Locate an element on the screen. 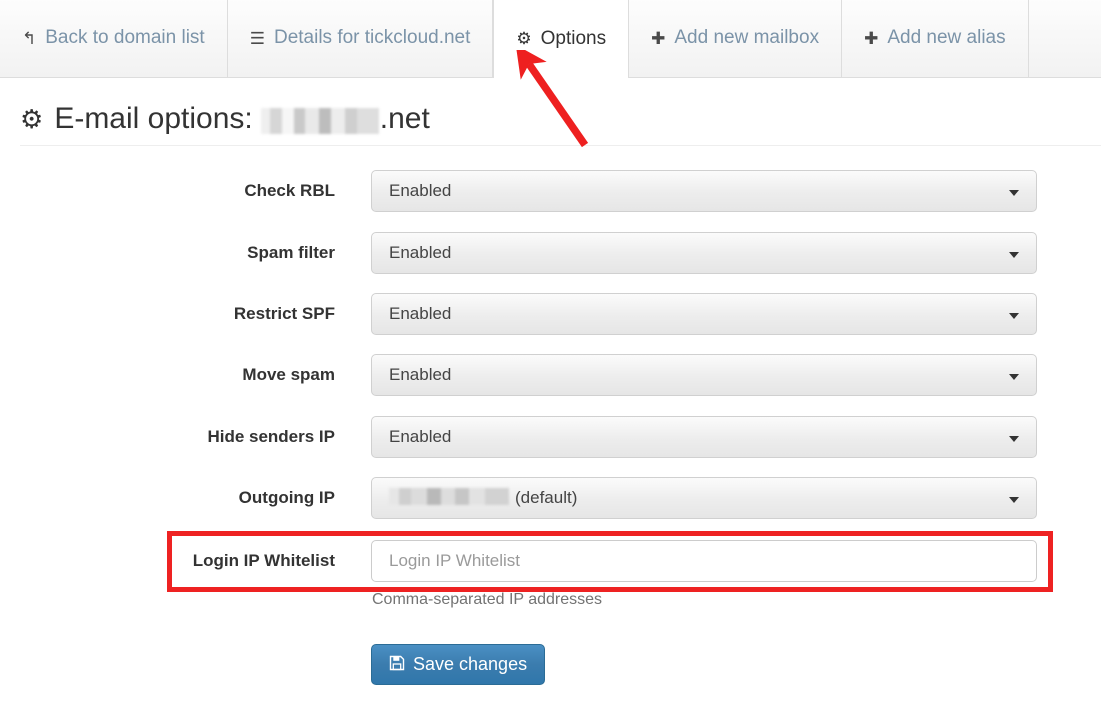 The image size is (1101, 715). domain-suffix: .net is located at coordinates (404, 118).